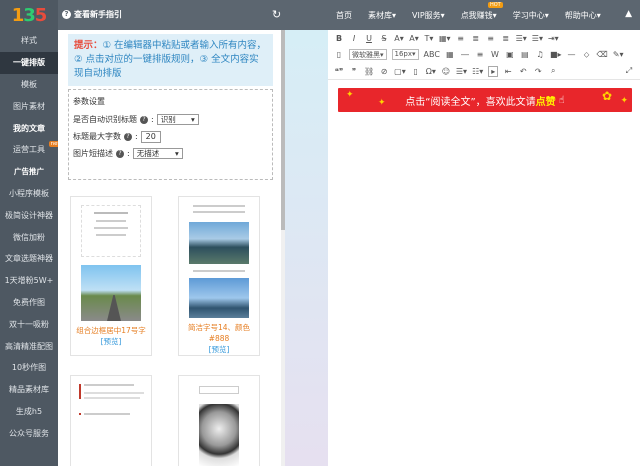  Describe the element at coordinates (432, 54) in the screenshot. I see `clear-format-icon: ABC` at that location.